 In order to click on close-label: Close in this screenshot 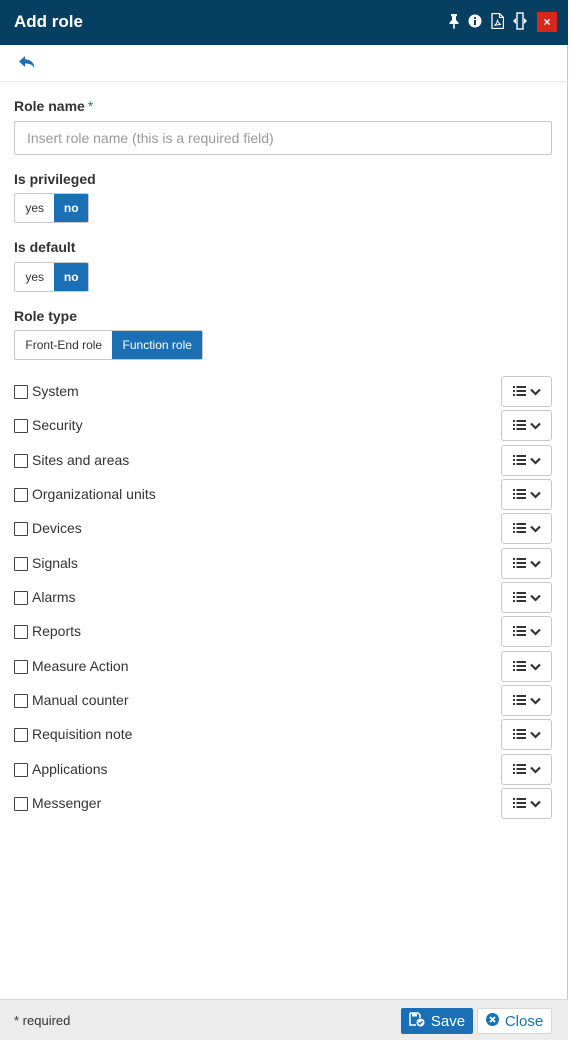, I will do `click(524, 1021)`.